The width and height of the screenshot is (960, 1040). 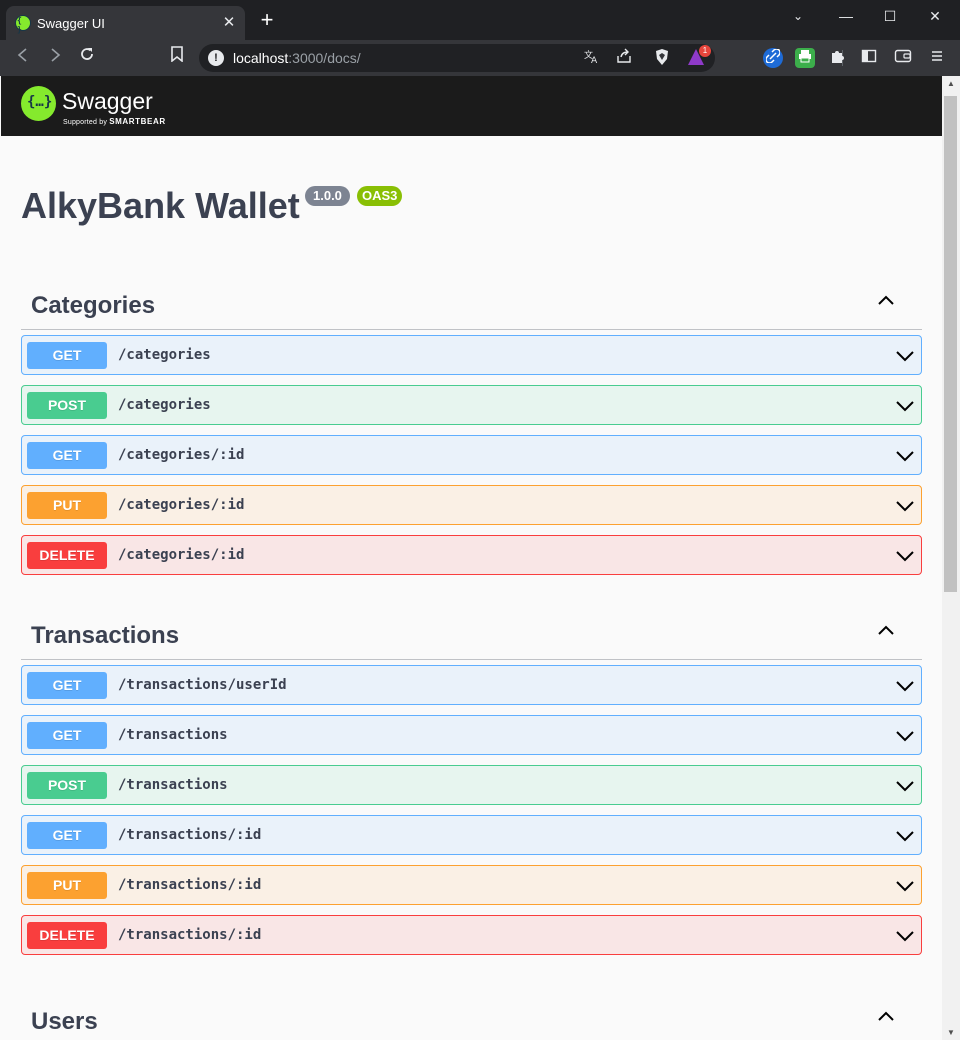 What do you see at coordinates (903, 58) in the screenshot?
I see `wallet-icon` at bounding box center [903, 58].